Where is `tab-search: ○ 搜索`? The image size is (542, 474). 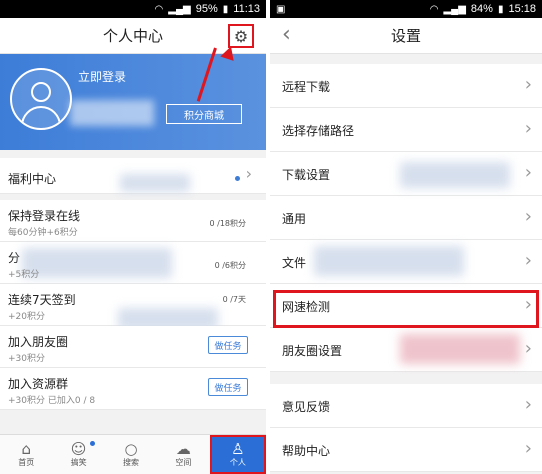 tab-search: ○ 搜索 is located at coordinates (131, 454).